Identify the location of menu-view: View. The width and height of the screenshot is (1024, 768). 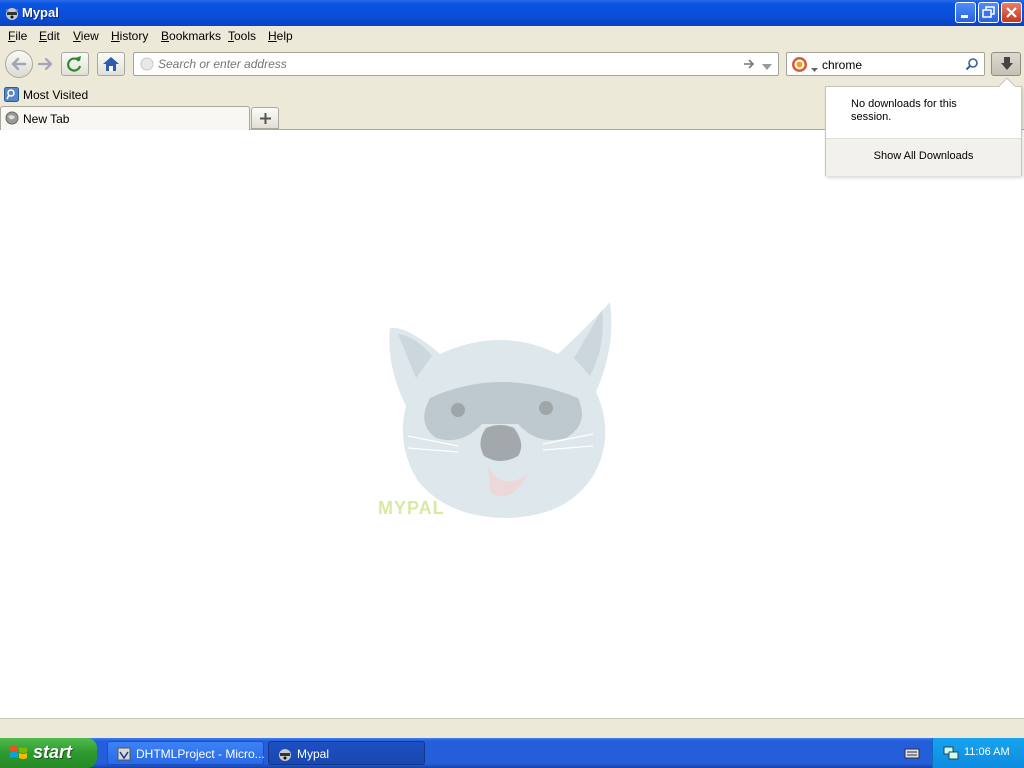
(86, 36).